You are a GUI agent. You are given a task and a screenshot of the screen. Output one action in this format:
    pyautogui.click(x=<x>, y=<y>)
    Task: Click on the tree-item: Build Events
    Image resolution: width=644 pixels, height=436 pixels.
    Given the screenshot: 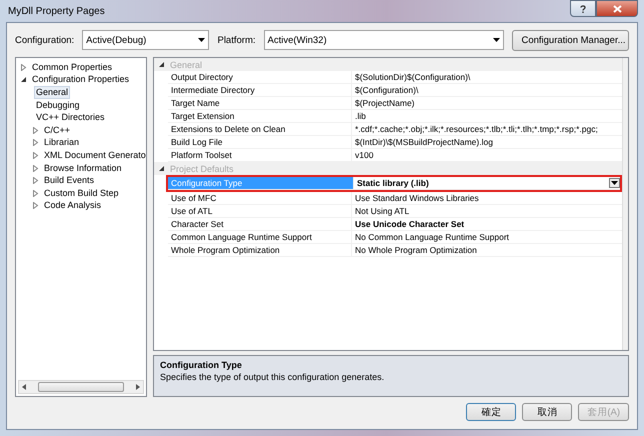 What is the action you would take?
    pyautogui.click(x=69, y=181)
    